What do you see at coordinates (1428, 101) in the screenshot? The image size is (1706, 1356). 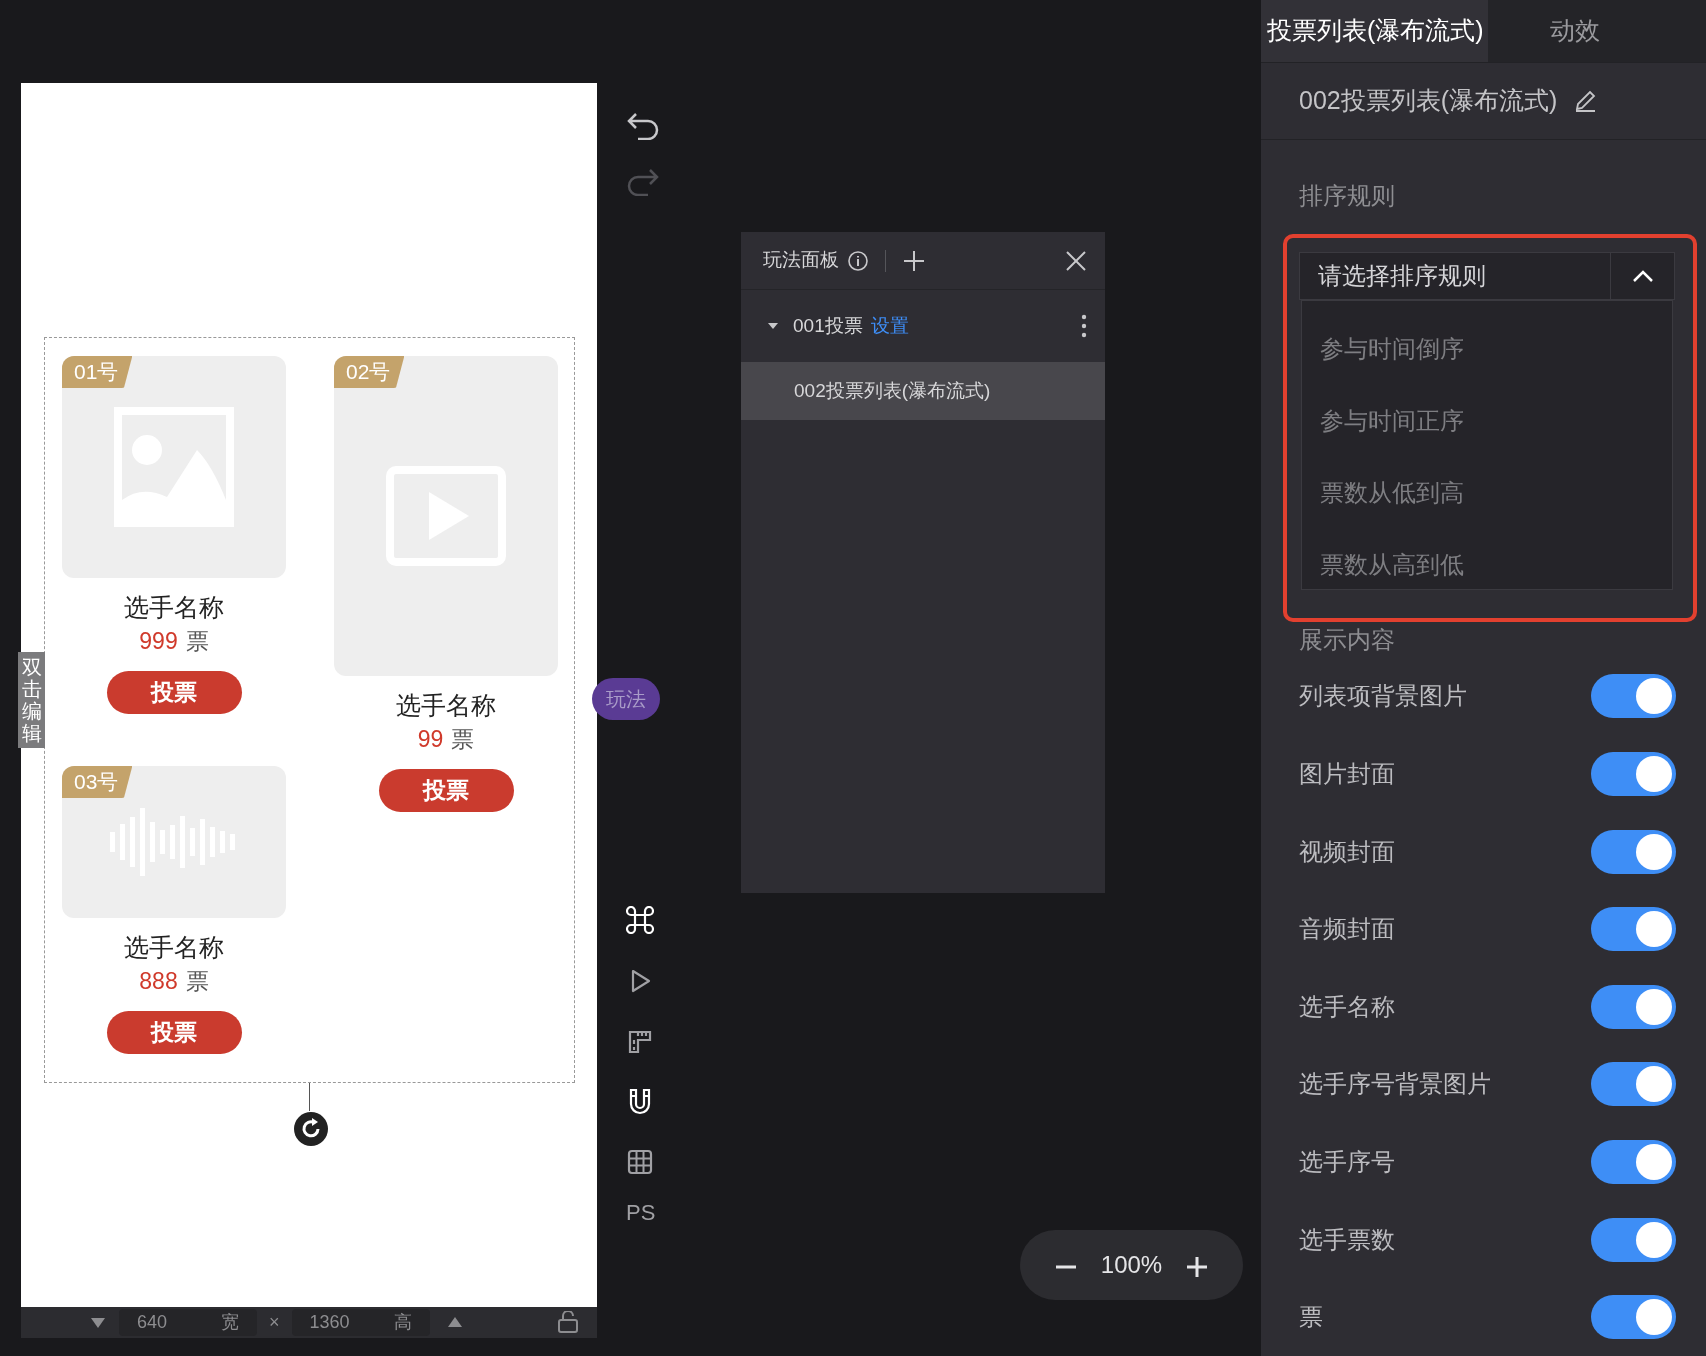 I see `component-name: 002投票列表(瀑布流式)` at bounding box center [1428, 101].